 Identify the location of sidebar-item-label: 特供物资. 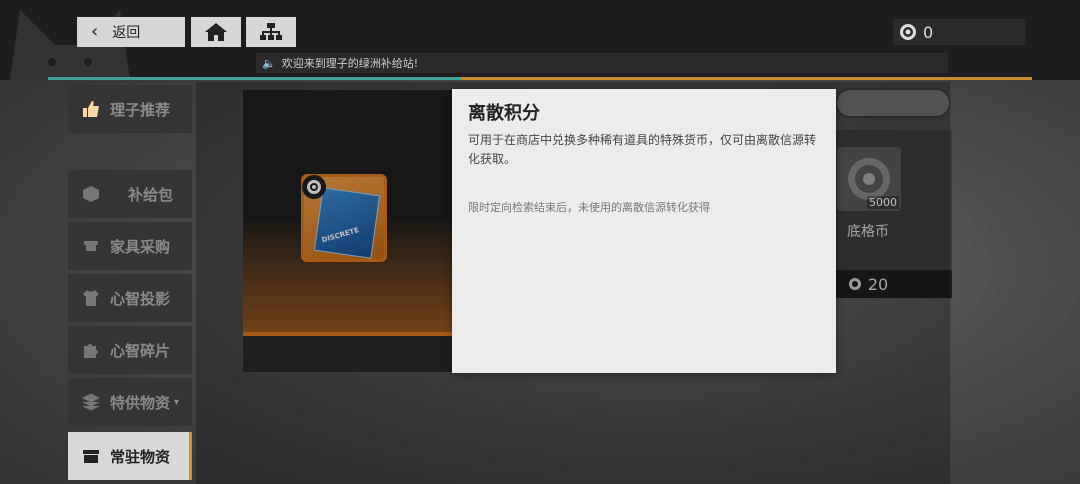
(140, 402).